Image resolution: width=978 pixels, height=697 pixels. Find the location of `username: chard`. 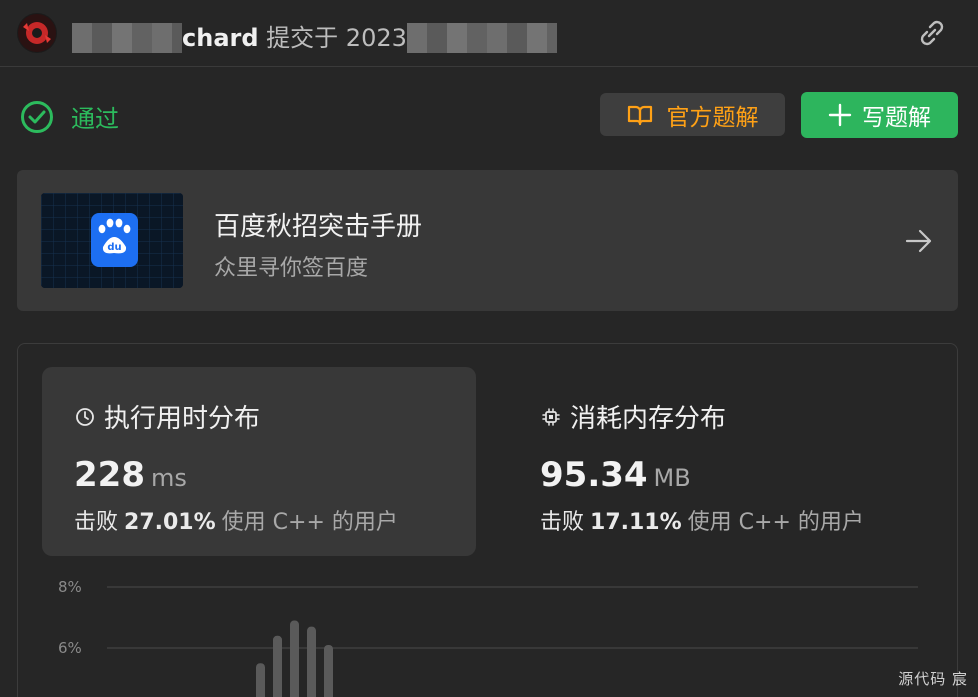

username: chard is located at coordinates (220, 38).